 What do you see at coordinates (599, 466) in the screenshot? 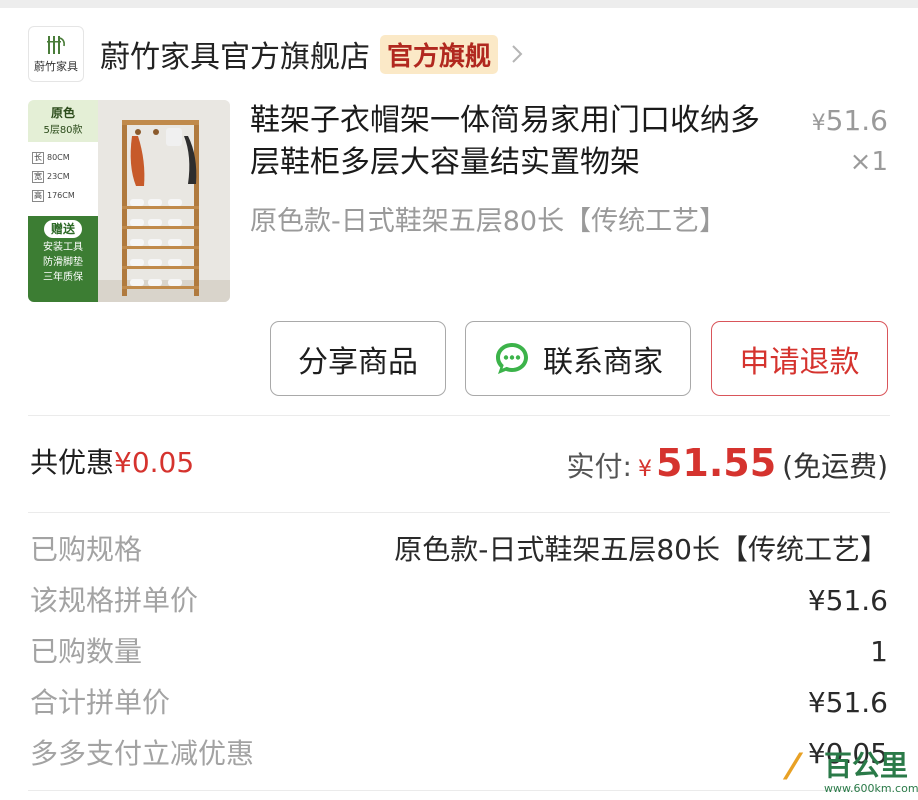
I see `paid-label: 实付:` at bounding box center [599, 466].